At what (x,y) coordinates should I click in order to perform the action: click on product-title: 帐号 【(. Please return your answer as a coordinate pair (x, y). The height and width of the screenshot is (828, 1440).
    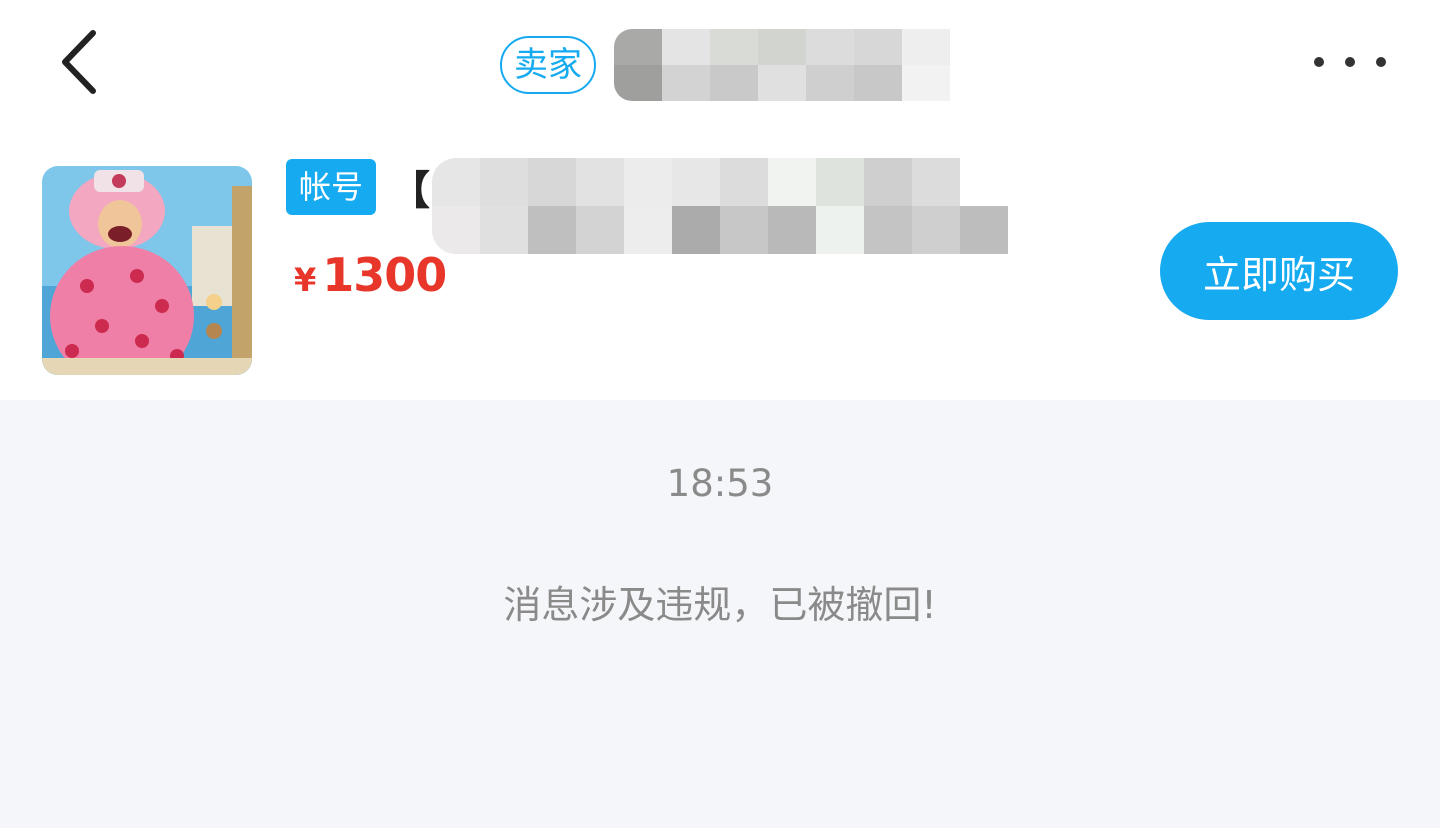
    Looking at the image, I should click on (367, 187).